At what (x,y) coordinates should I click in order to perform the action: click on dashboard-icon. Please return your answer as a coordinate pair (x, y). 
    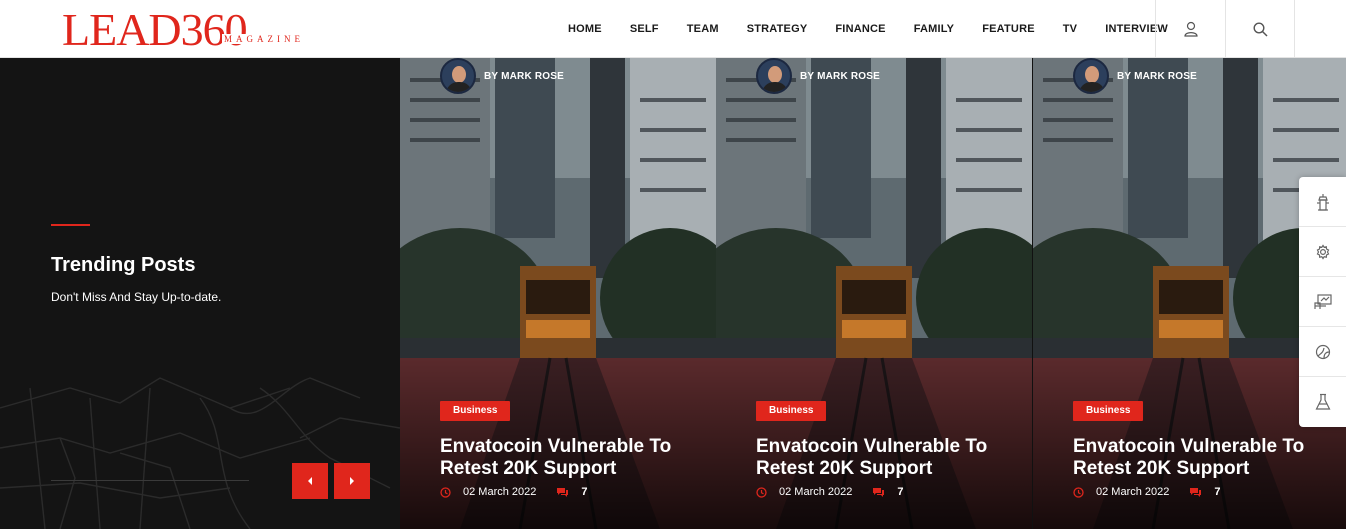
    Looking at the image, I should click on (1322, 301).